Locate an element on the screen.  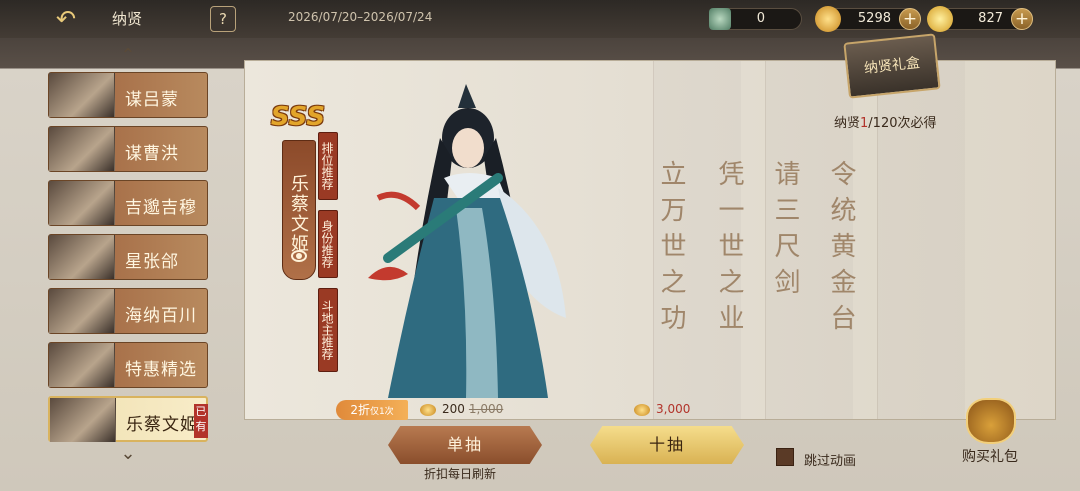
ten-cost: 3,000 is located at coordinates (662, 409).